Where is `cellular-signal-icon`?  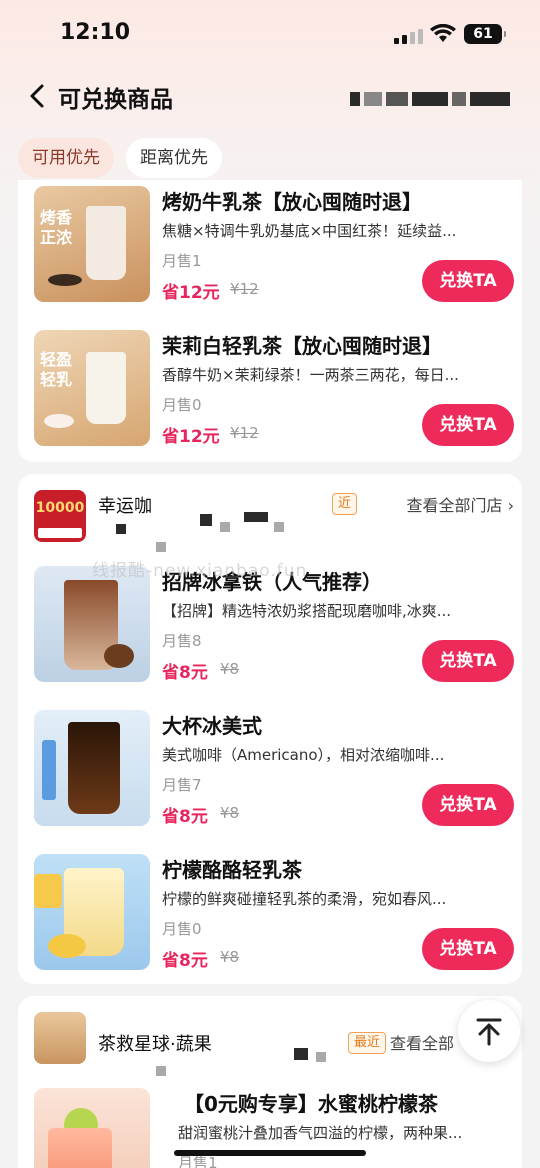 cellular-signal-icon is located at coordinates (409, 36).